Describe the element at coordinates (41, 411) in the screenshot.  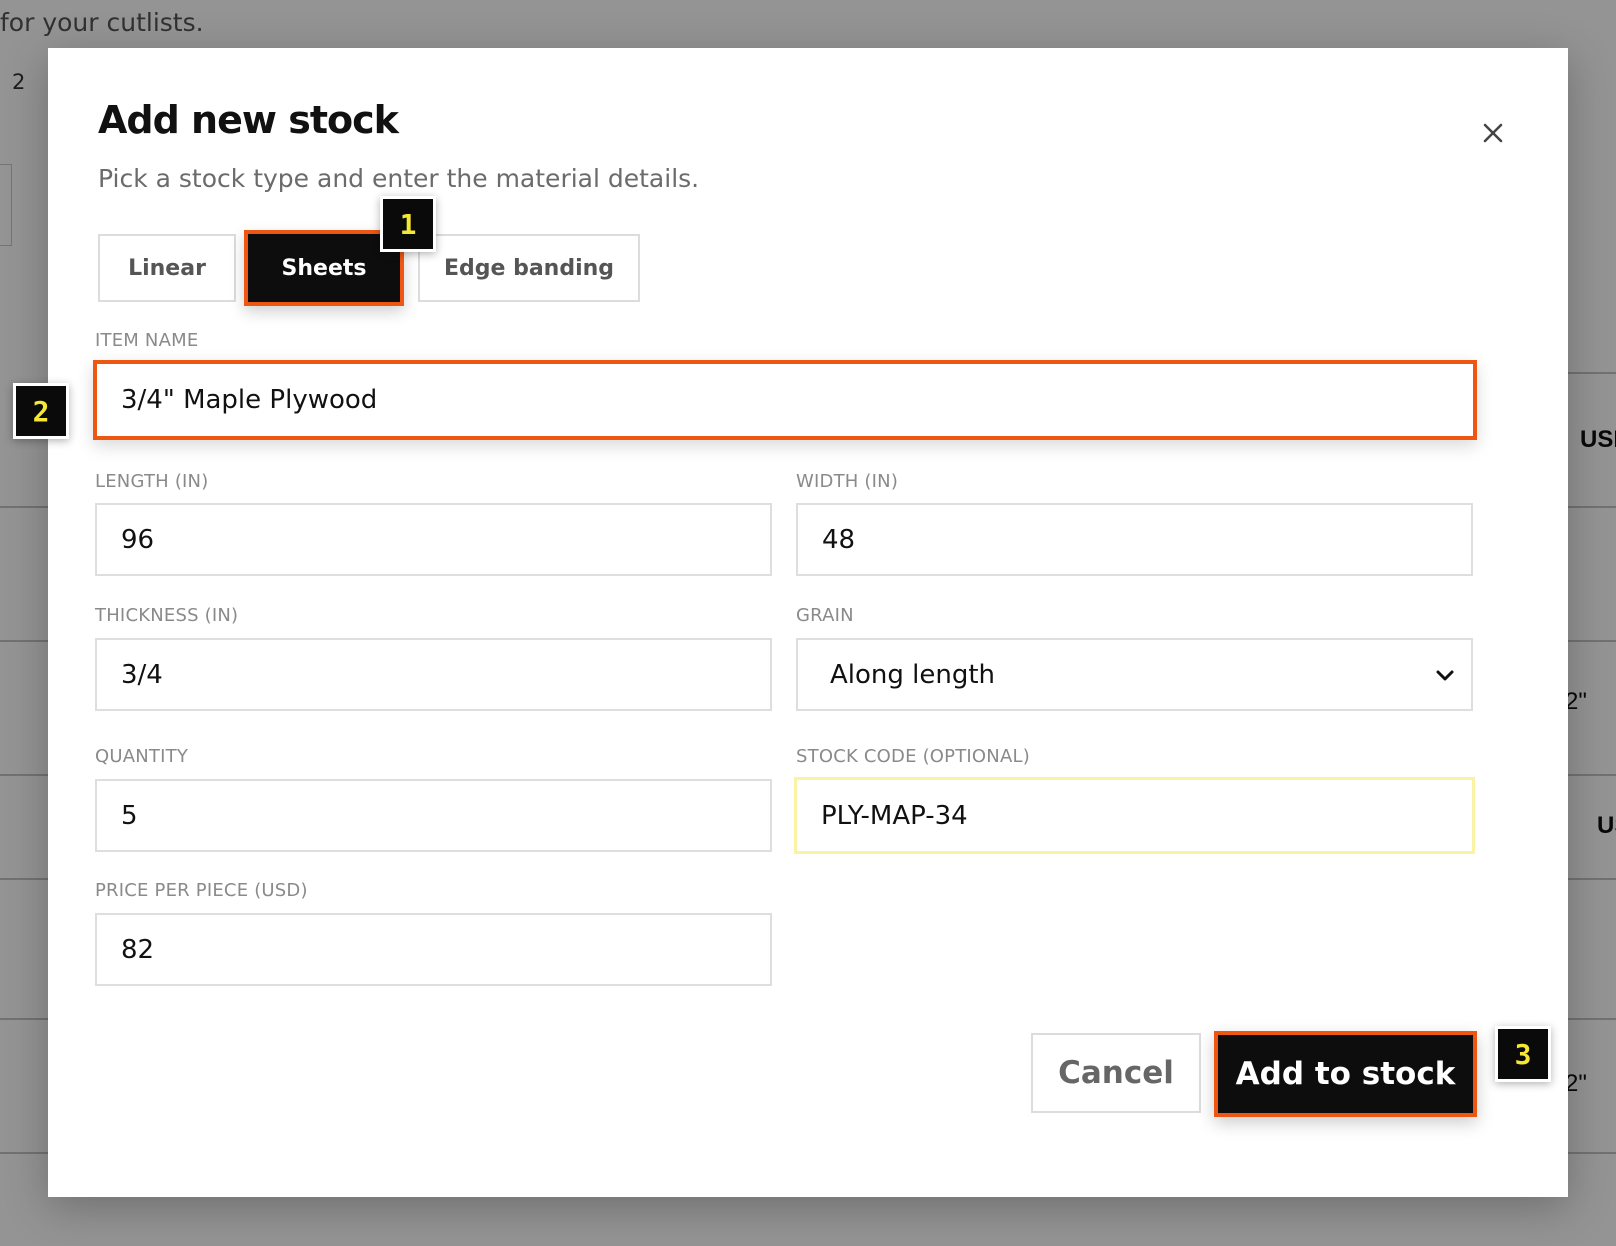
I see `step-marker-2: 2` at that location.